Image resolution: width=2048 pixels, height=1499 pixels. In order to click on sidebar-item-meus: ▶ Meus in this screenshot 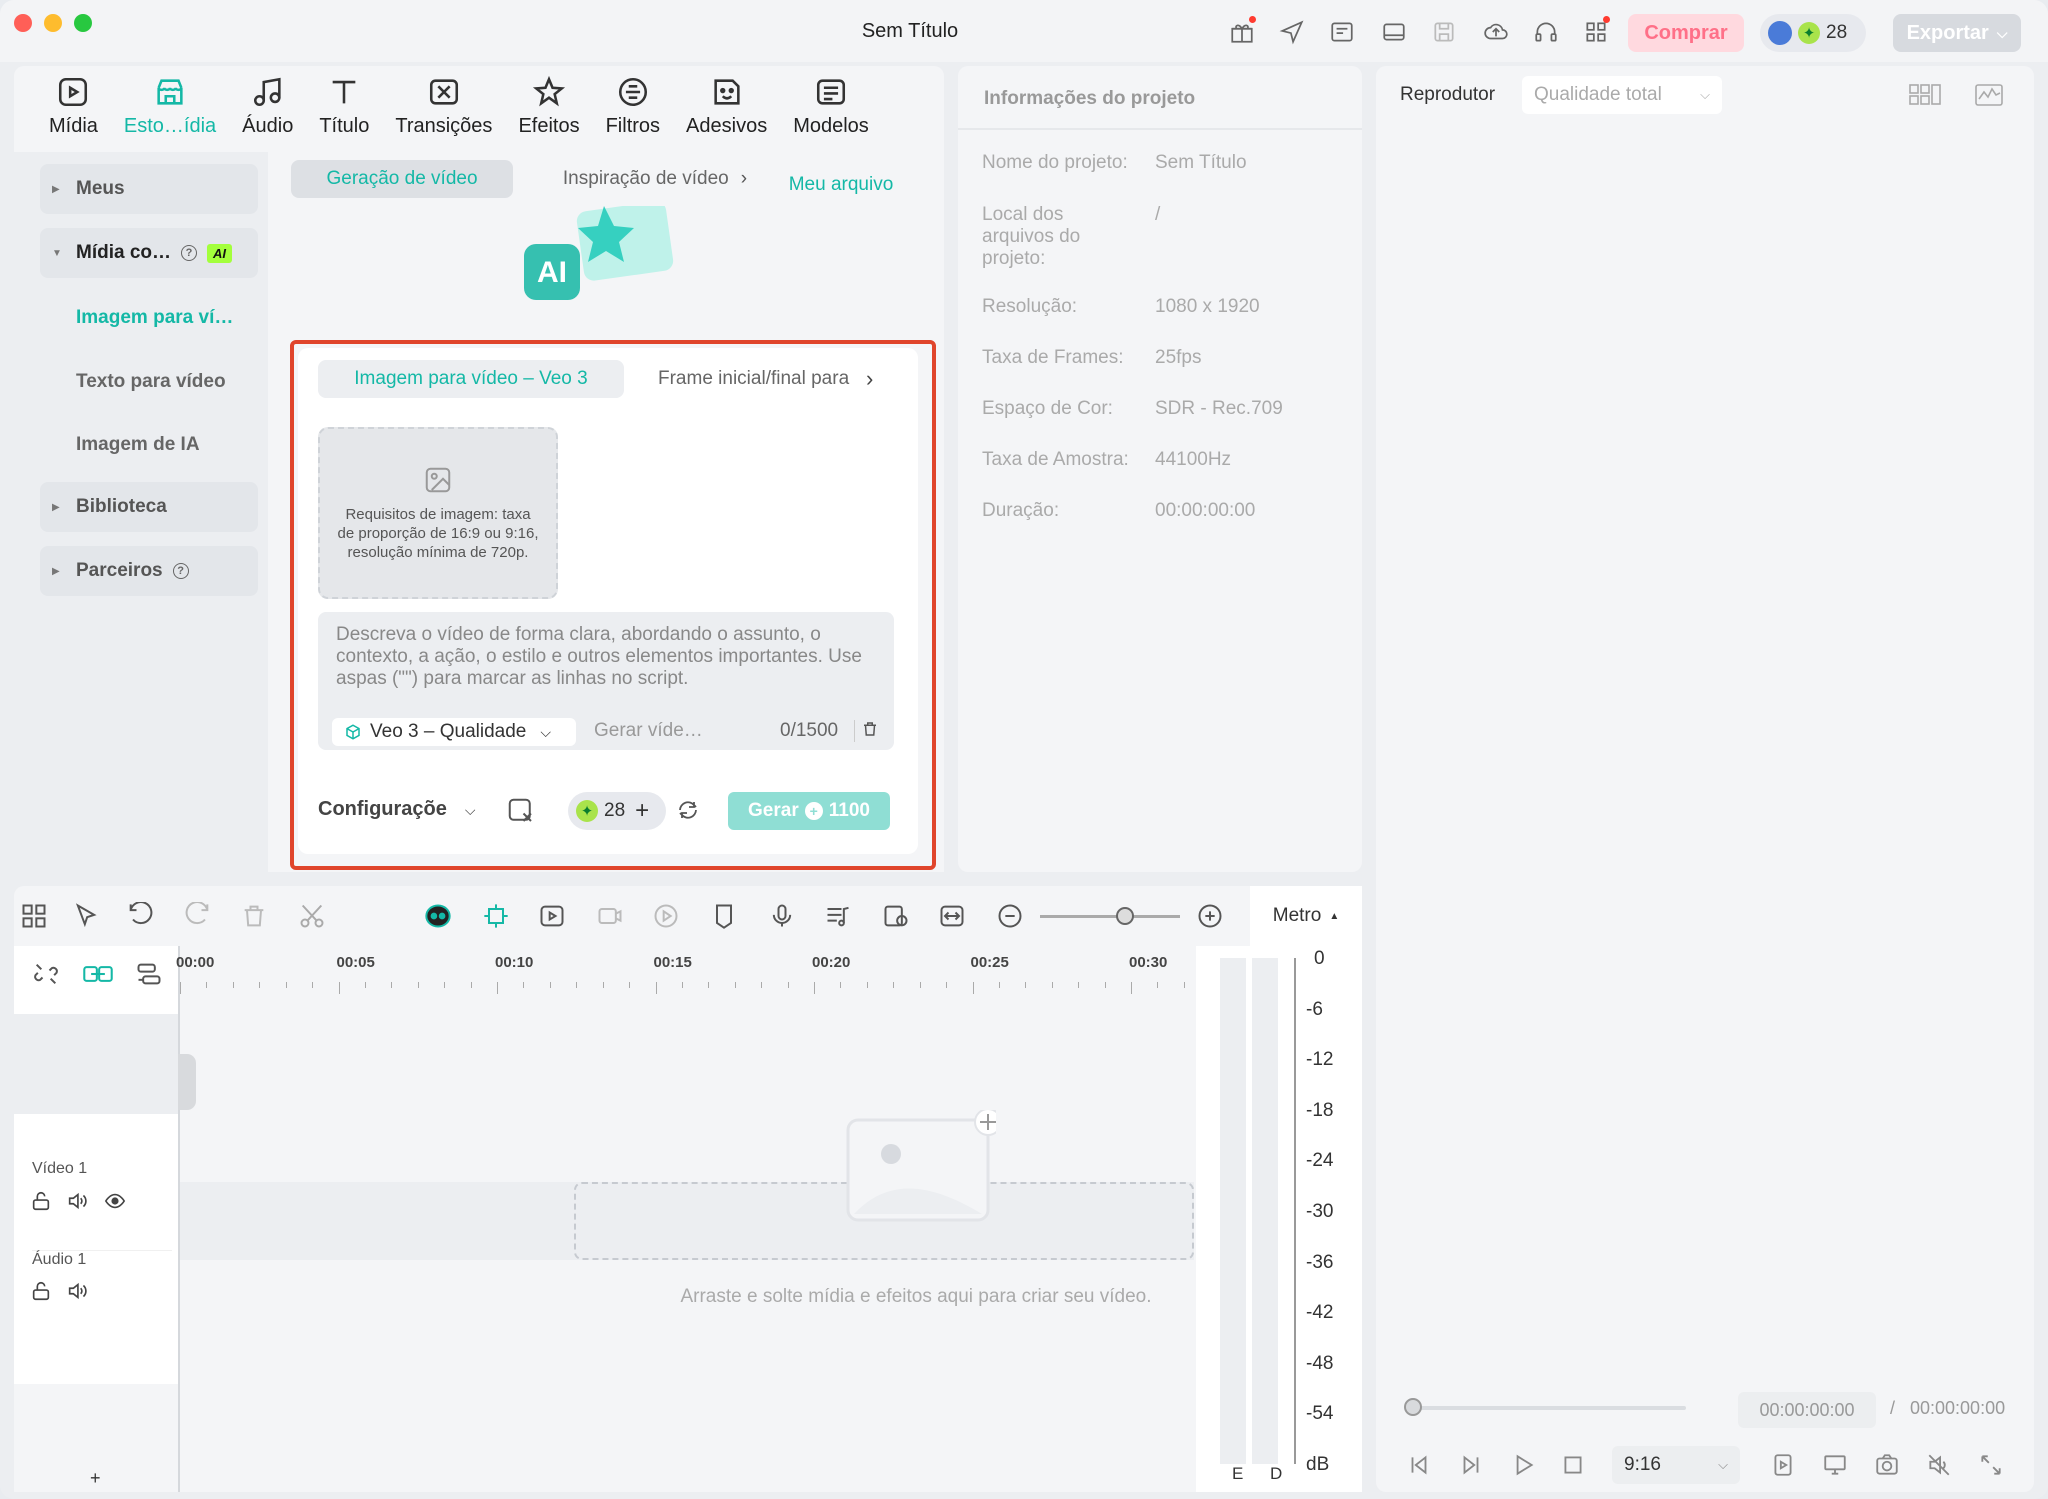, I will do `click(149, 189)`.